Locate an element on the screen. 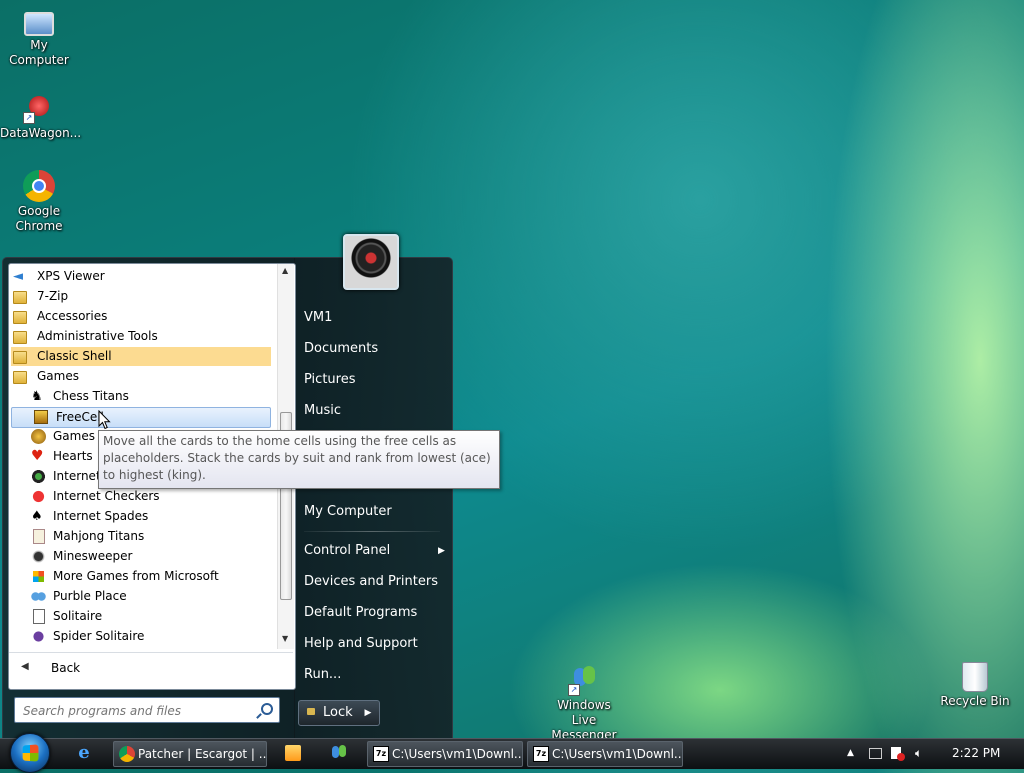 The width and height of the screenshot is (1024, 773). back-arrow-icon: ◀ is located at coordinates (25, 666).